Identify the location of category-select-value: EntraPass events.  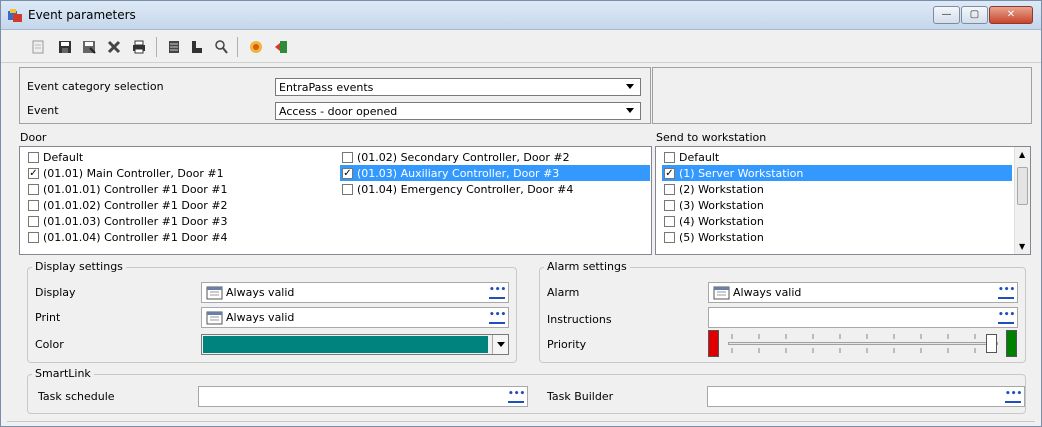
(326, 87).